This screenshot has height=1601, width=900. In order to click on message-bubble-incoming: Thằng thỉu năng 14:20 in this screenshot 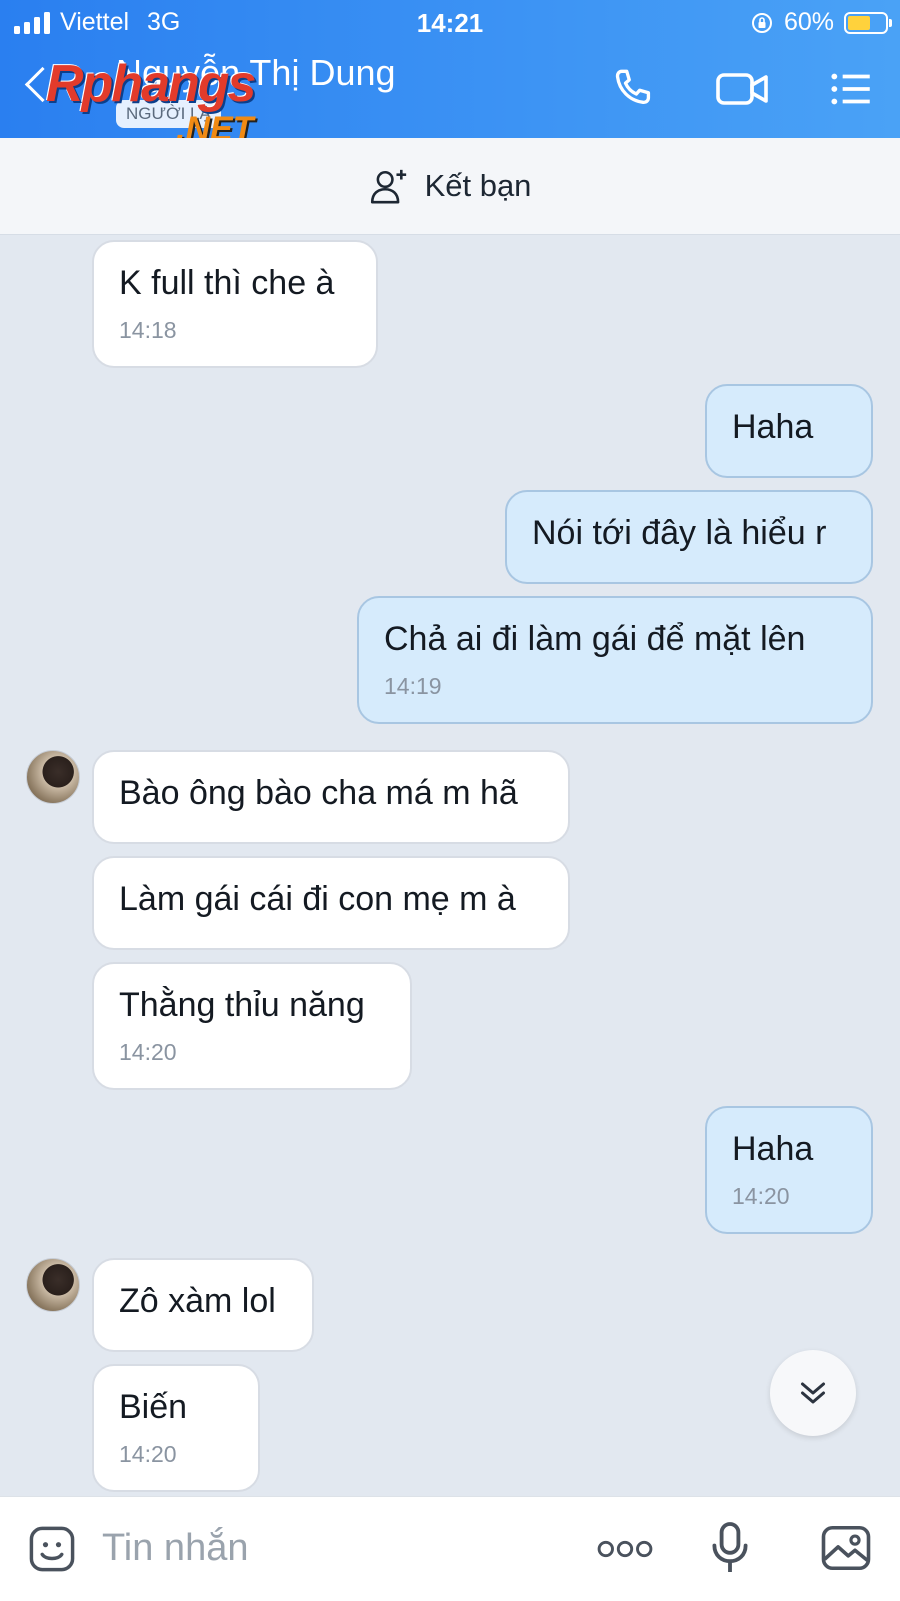, I will do `click(252, 1026)`.